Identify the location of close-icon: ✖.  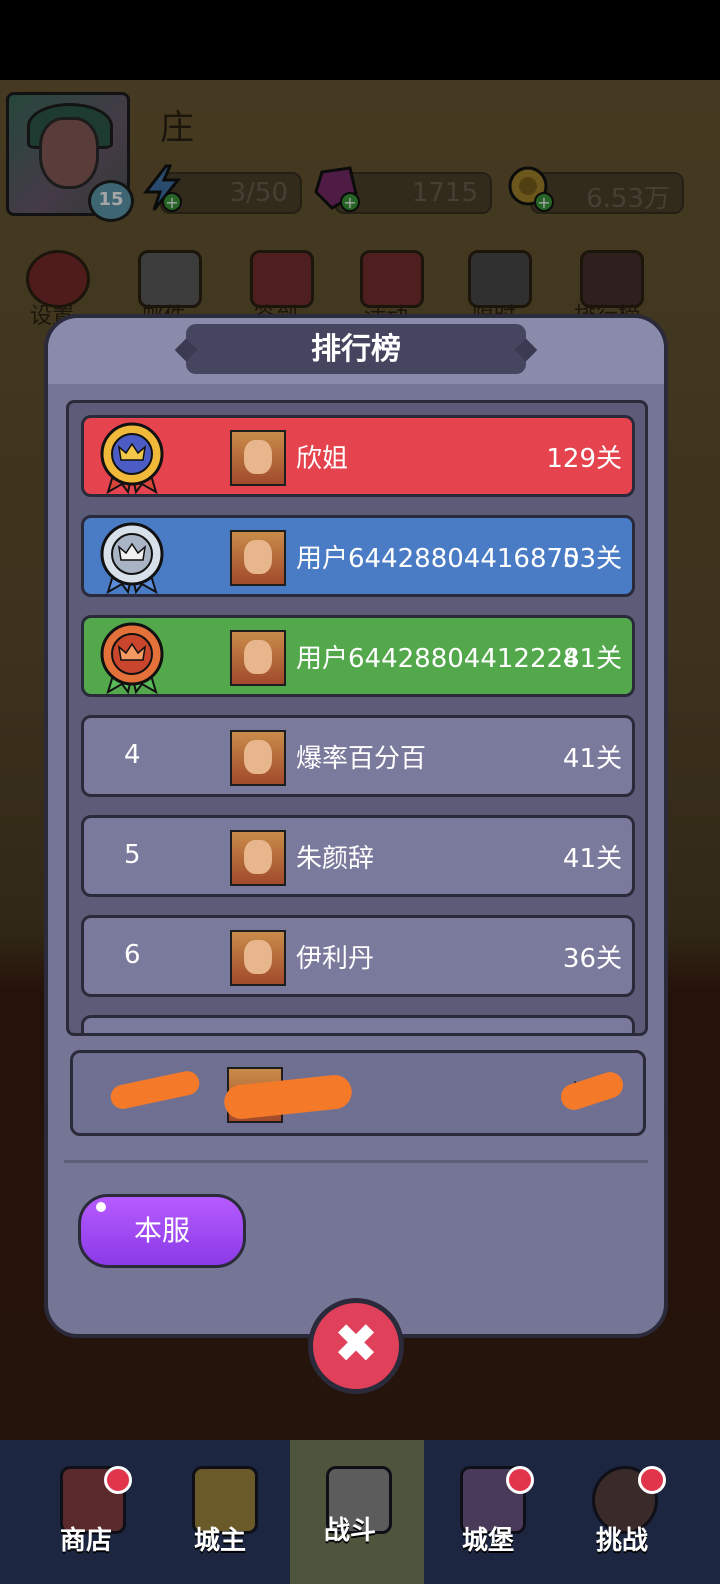
(356, 1343).